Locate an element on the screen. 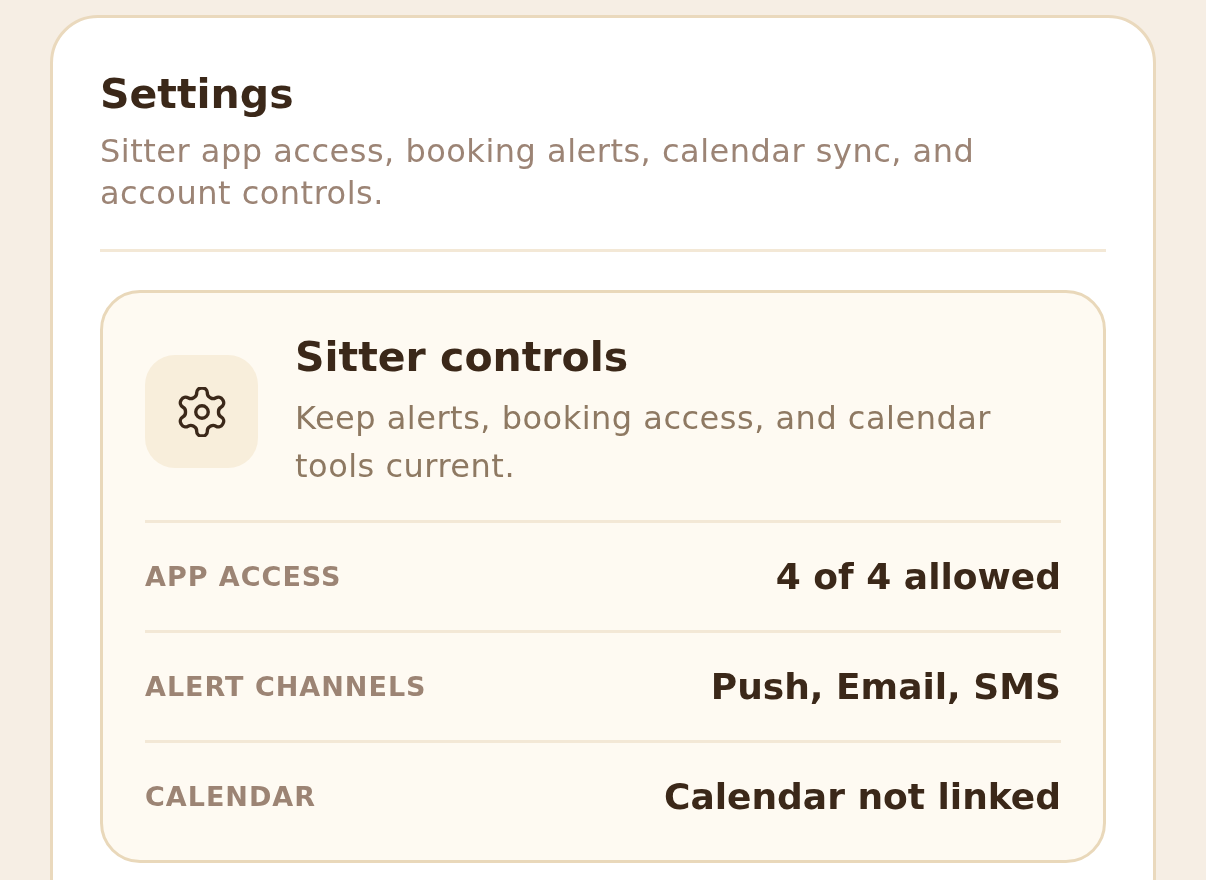 This screenshot has height=880, width=1206. panel-description: Keep alerts, booking access, and calendar tools current. is located at coordinates (643, 442).